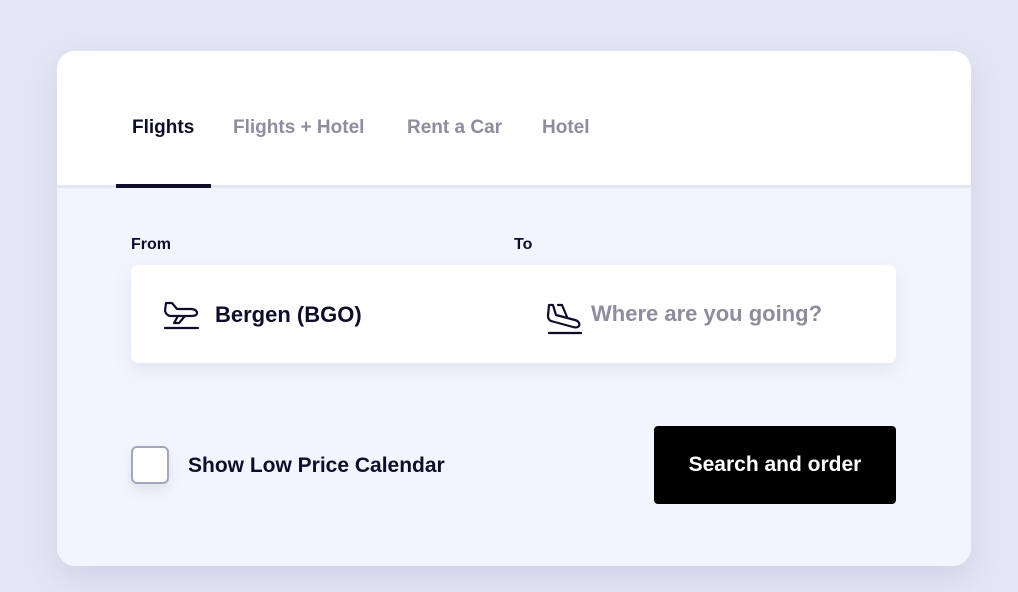 The height and width of the screenshot is (592, 1018). Describe the element at coordinates (163, 186) in the screenshot. I see `active-tab-indicator` at that location.